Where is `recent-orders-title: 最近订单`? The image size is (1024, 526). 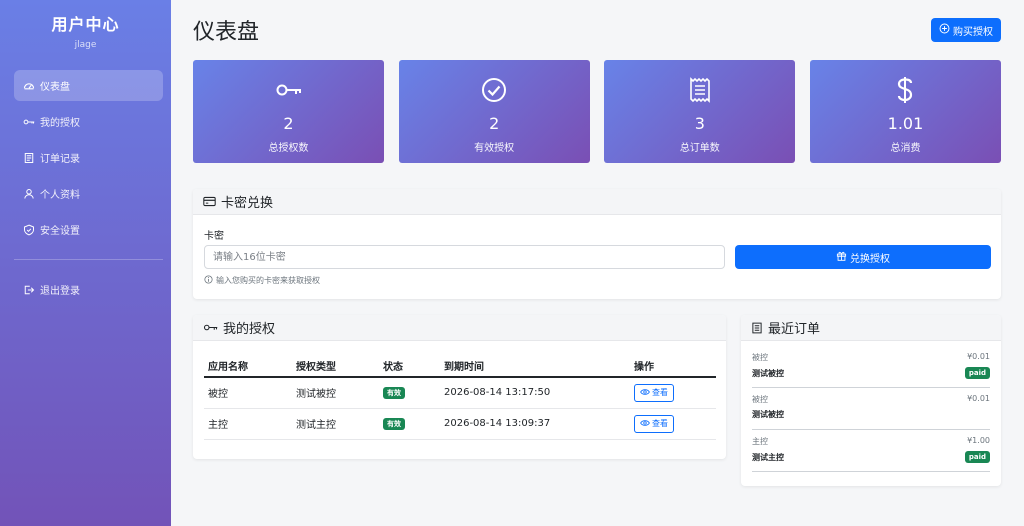 recent-orders-title: 最近订单 is located at coordinates (794, 329).